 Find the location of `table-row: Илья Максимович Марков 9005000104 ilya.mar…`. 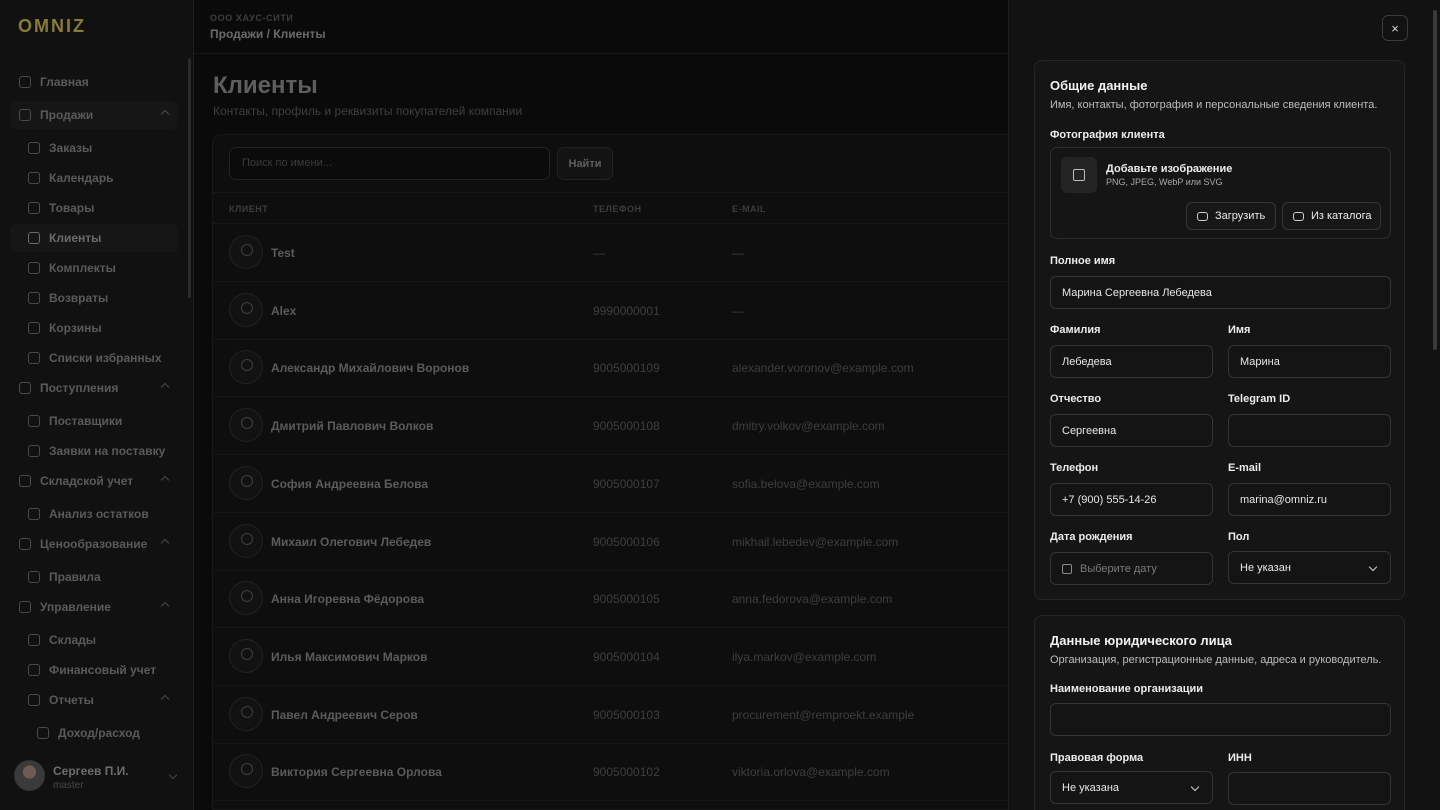

table-row: Илья Максимович Марков 9005000104 ilya.mar… is located at coordinates (611, 657).